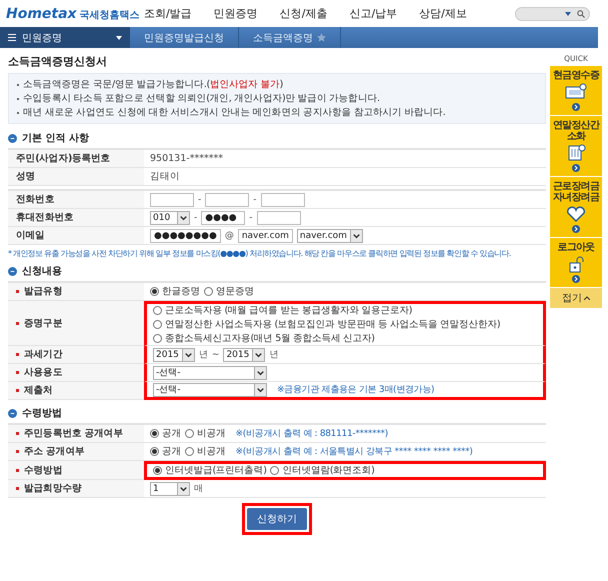  Describe the element at coordinates (290, 37) in the screenshot. I see `breadcrumb-link: 소득금액증명` at that location.